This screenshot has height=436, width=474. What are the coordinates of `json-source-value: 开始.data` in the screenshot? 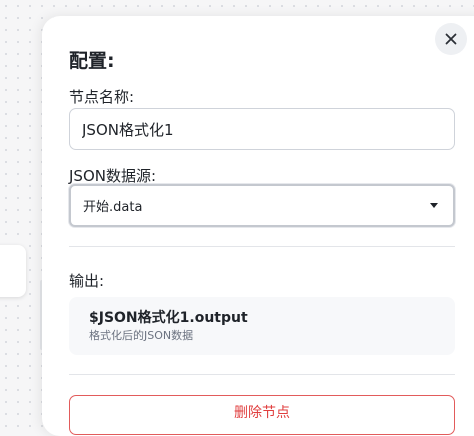 It's located at (113, 207).